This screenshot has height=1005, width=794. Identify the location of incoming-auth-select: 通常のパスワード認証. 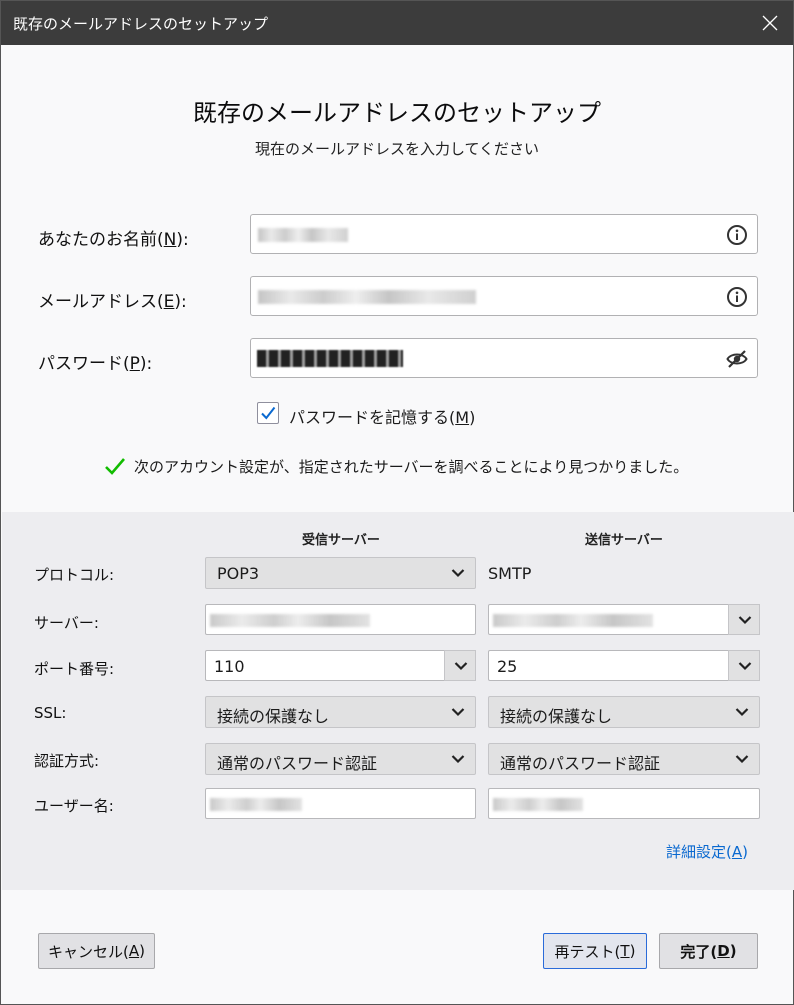
(340, 759).